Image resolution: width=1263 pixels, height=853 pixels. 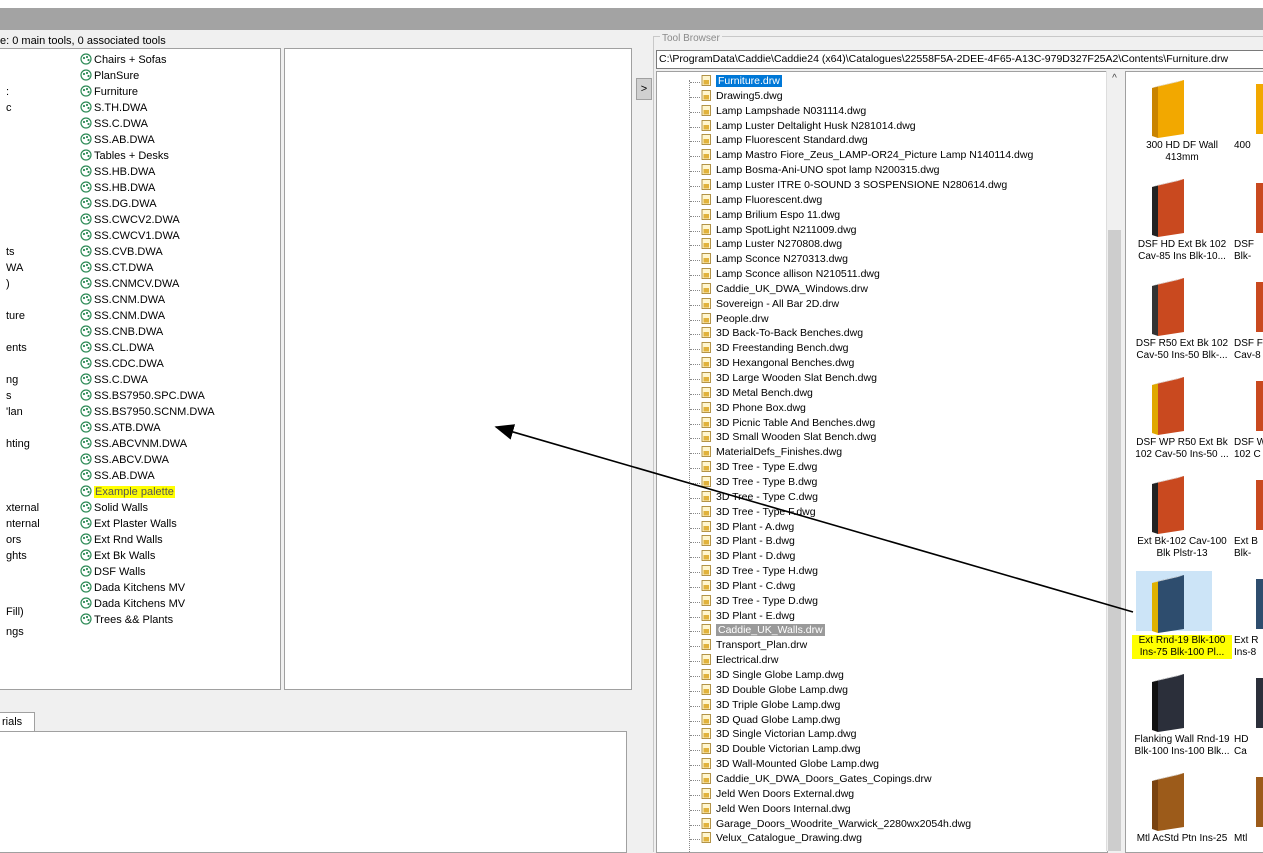 I want to click on palette-item: SS.AB.DWA, so click(x=117, y=476).